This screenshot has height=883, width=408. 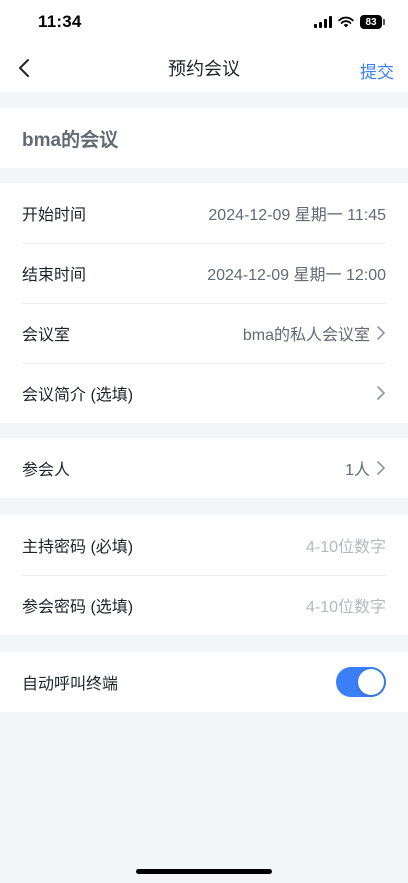 What do you see at coordinates (204, 333) in the screenshot?
I see `meeting-room-row: 会议室 bma的私人会议室` at bounding box center [204, 333].